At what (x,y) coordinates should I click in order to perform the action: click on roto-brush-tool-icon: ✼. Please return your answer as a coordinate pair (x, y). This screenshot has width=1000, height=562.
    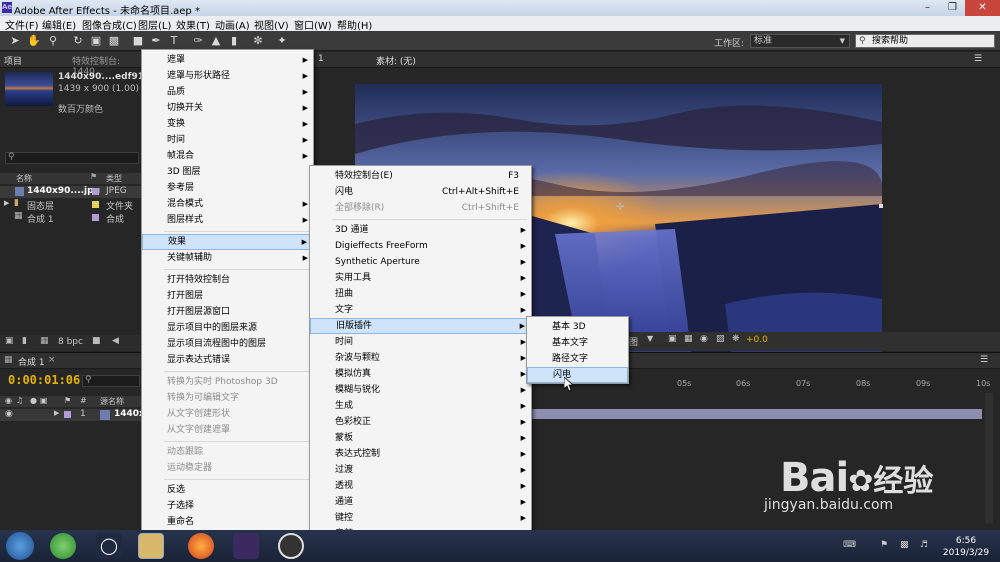
    Looking at the image, I should click on (258, 41).